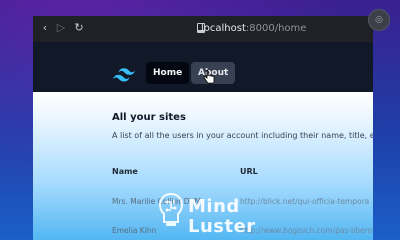 This screenshot has height=240, width=400. I want to click on page-title: All your sites, so click(149, 117).